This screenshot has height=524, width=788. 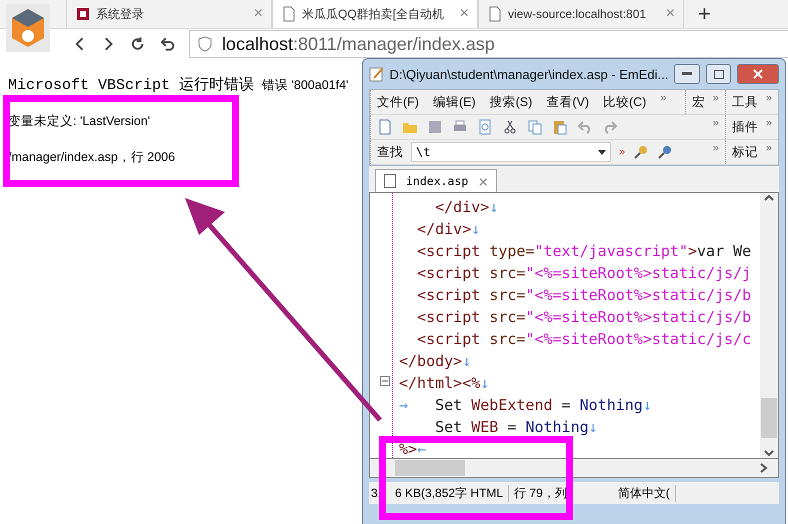 What do you see at coordinates (602, 152) in the screenshot?
I see `caret-icon` at bounding box center [602, 152].